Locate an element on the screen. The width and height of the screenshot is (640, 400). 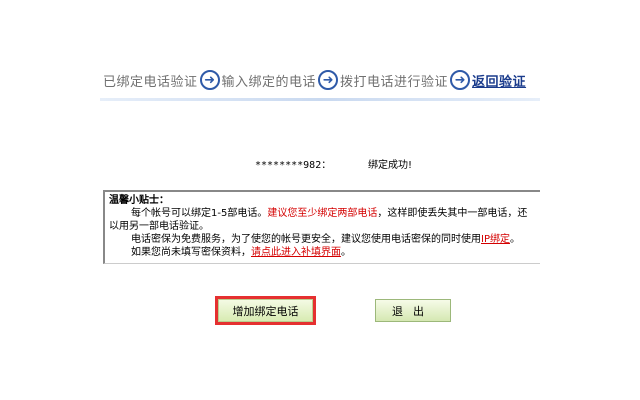
steps-divider is located at coordinates (320, 99).